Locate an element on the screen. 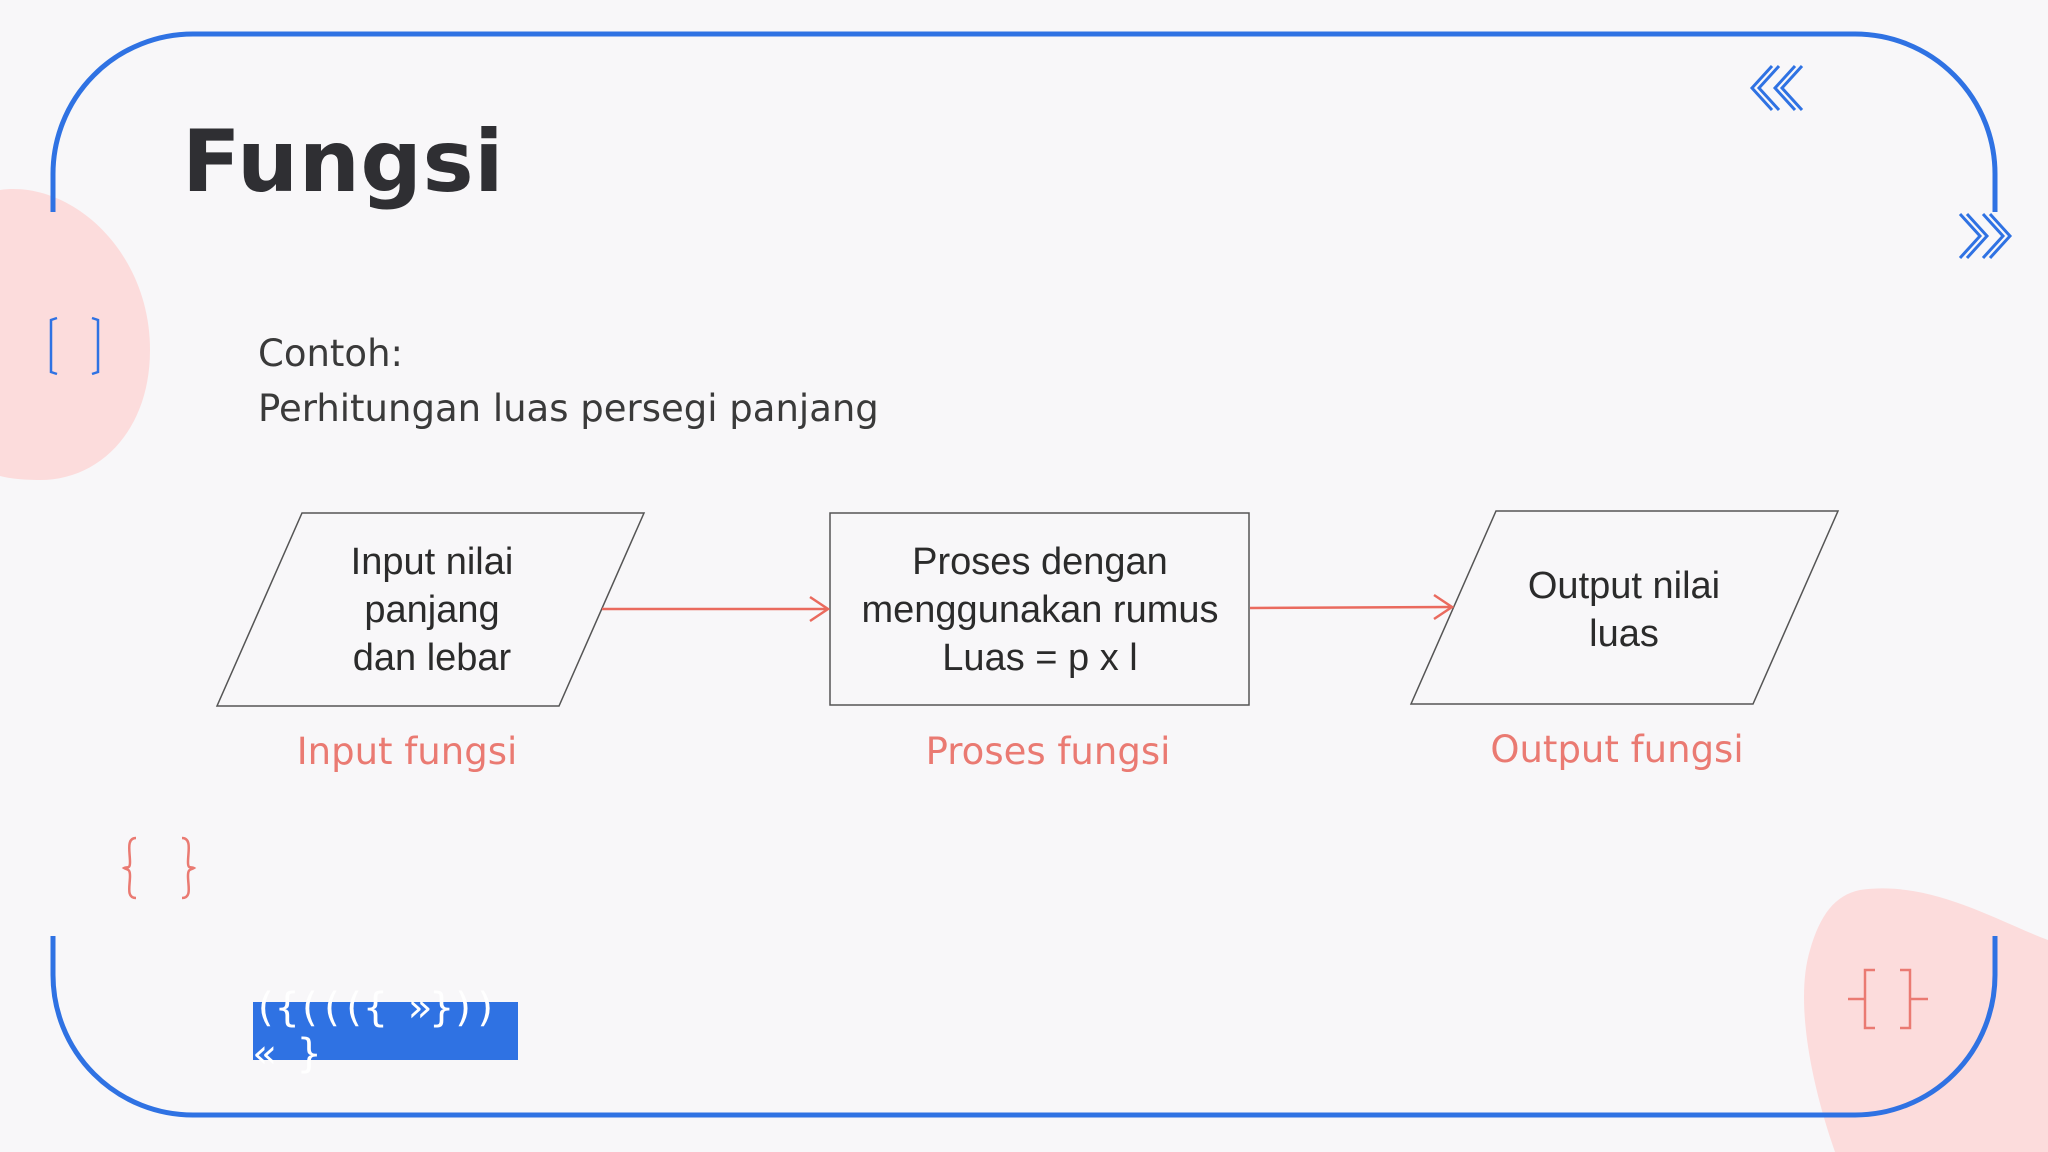 This screenshot has width=2048, height=1152. pink-blob-bottom-right is located at coordinates (1926, 1020).